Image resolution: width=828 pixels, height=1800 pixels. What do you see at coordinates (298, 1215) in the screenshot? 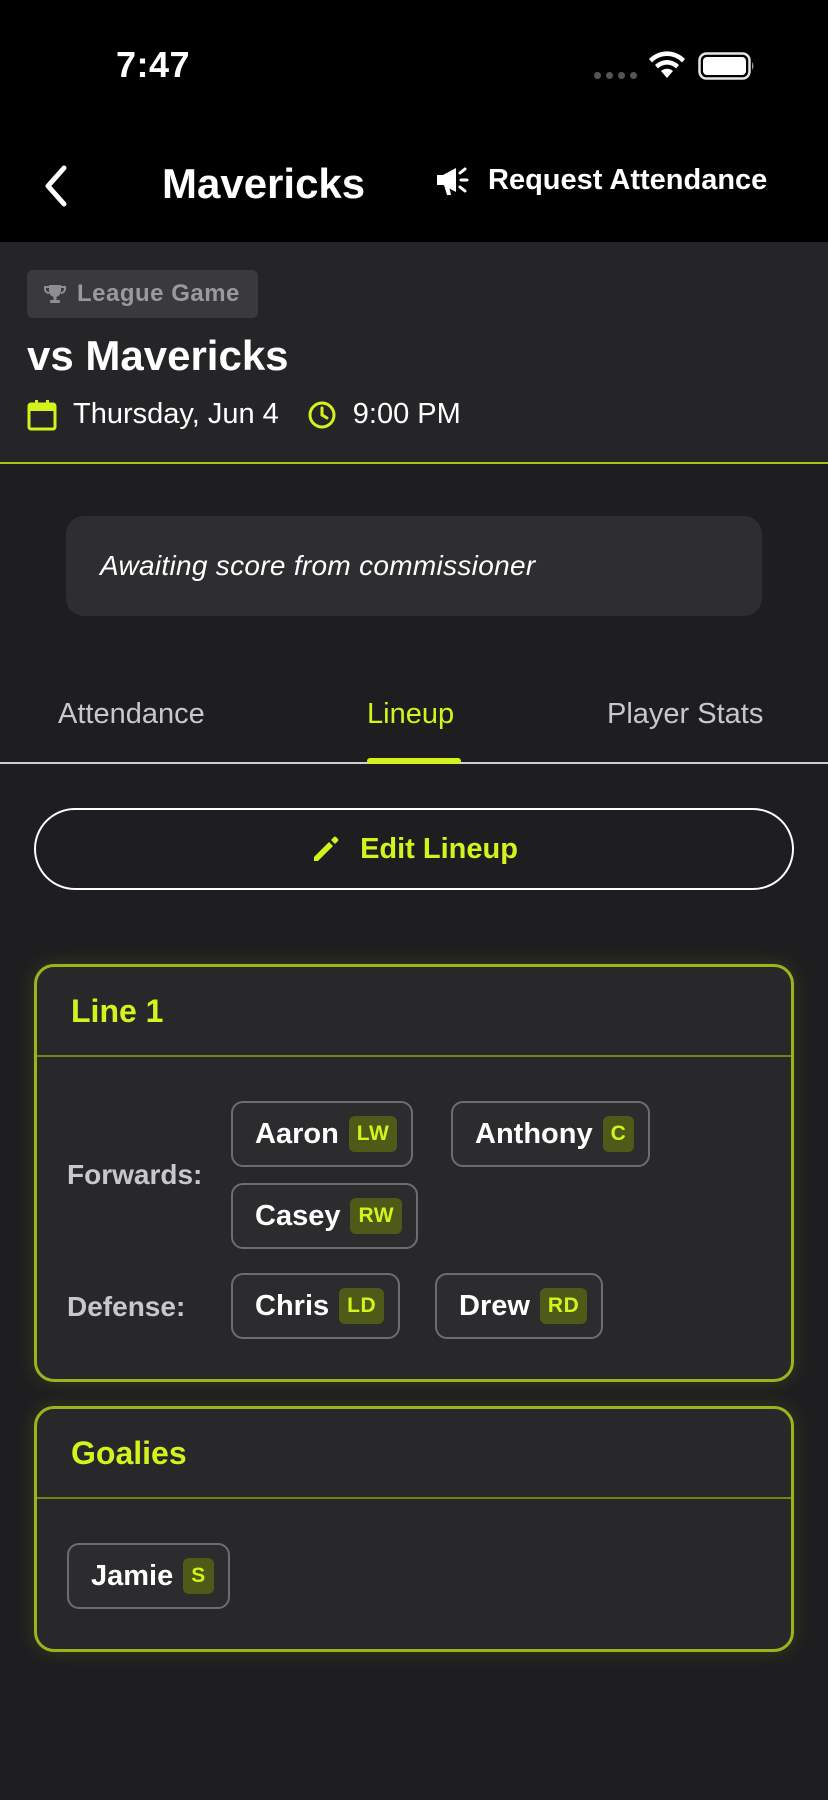
I see `player-name: Casey` at bounding box center [298, 1215].